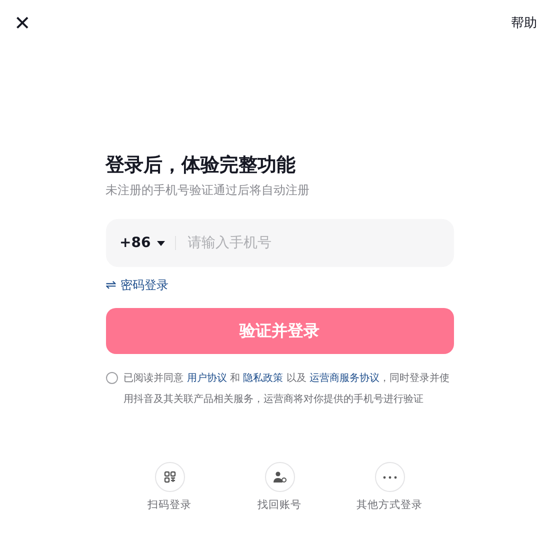 This screenshot has width=559, height=538. Describe the element at coordinates (287, 389) in the screenshot. I see `agreement-text: 已阅读并同意 用户协议 和 隐私政策 以及 运营商服务协议，同时登录并使用抖音及其关联产品相关服务，运营商将对你提供的手机号进行验证` at that location.